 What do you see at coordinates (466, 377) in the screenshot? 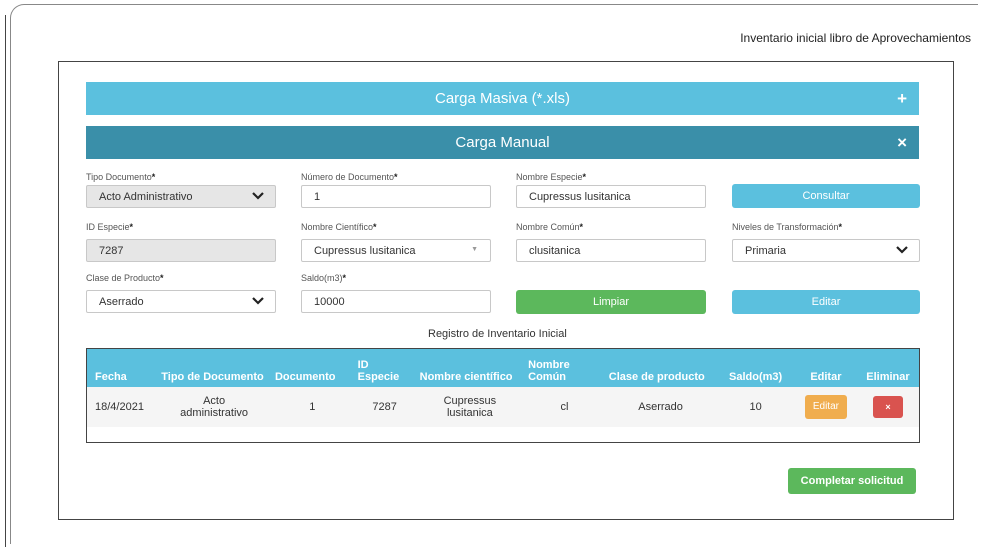
I see `header-nombre-cientifico: Nombre científico` at bounding box center [466, 377].